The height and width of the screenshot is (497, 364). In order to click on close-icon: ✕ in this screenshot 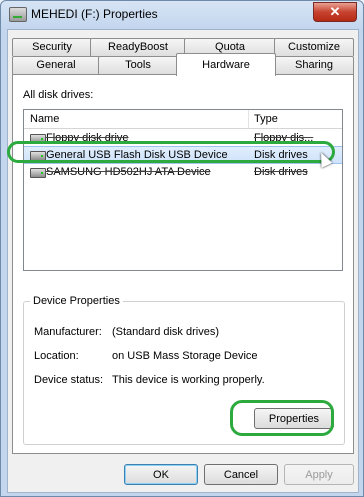, I will do `click(335, 11)`.